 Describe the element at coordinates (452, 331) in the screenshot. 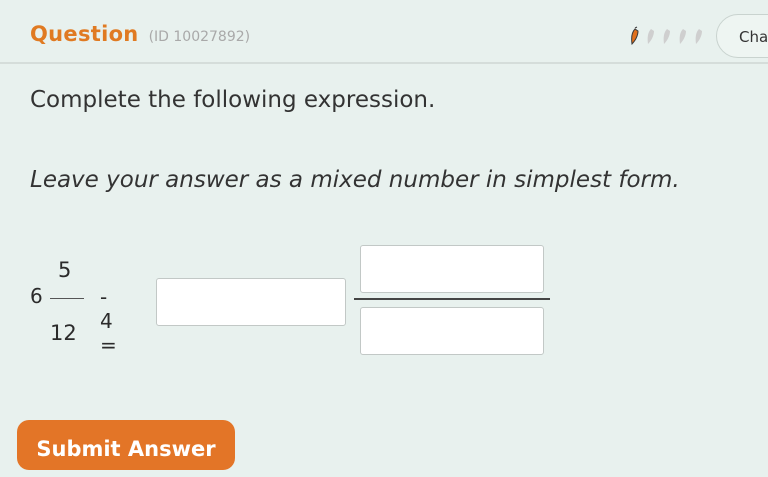

I see `answer-denominator-input` at that location.